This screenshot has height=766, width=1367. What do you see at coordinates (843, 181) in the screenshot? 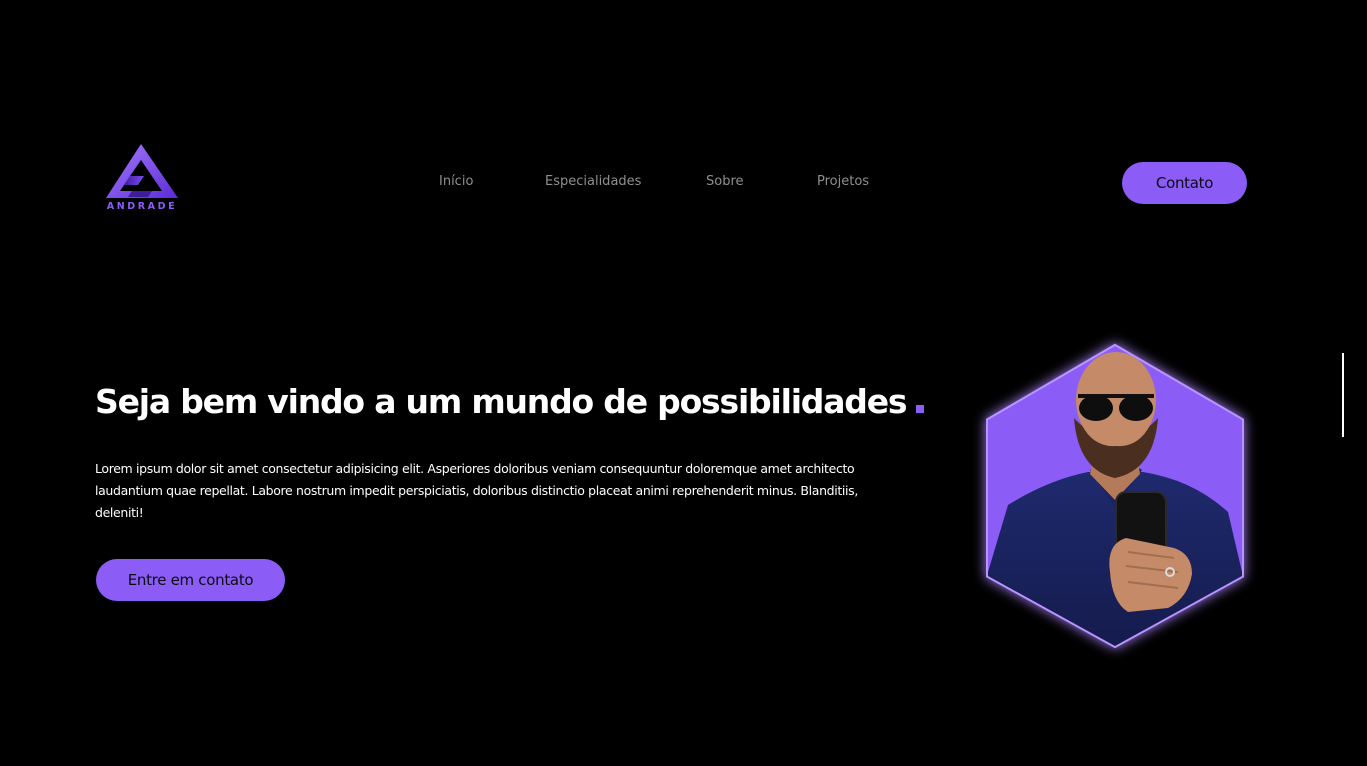
I see `nav-item-projetos: Projetos` at bounding box center [843, 181].